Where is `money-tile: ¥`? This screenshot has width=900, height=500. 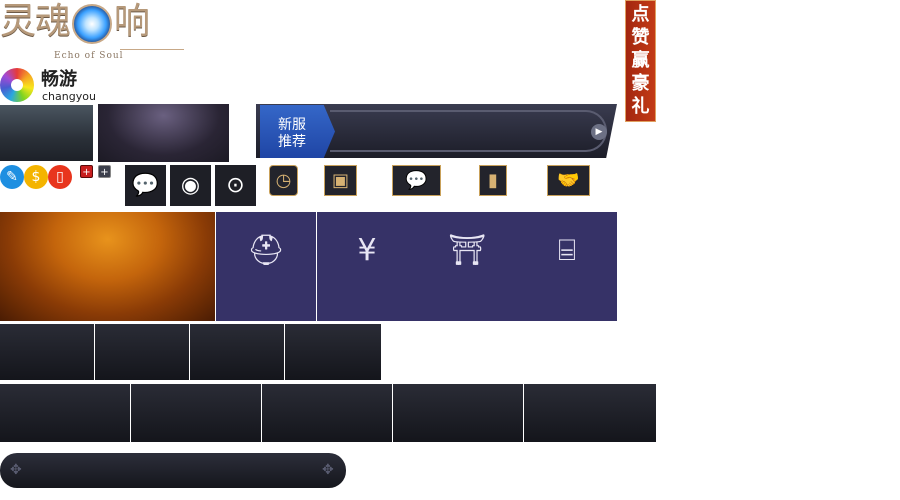
money-tile: ¥ is located at coordinates (367, 266).